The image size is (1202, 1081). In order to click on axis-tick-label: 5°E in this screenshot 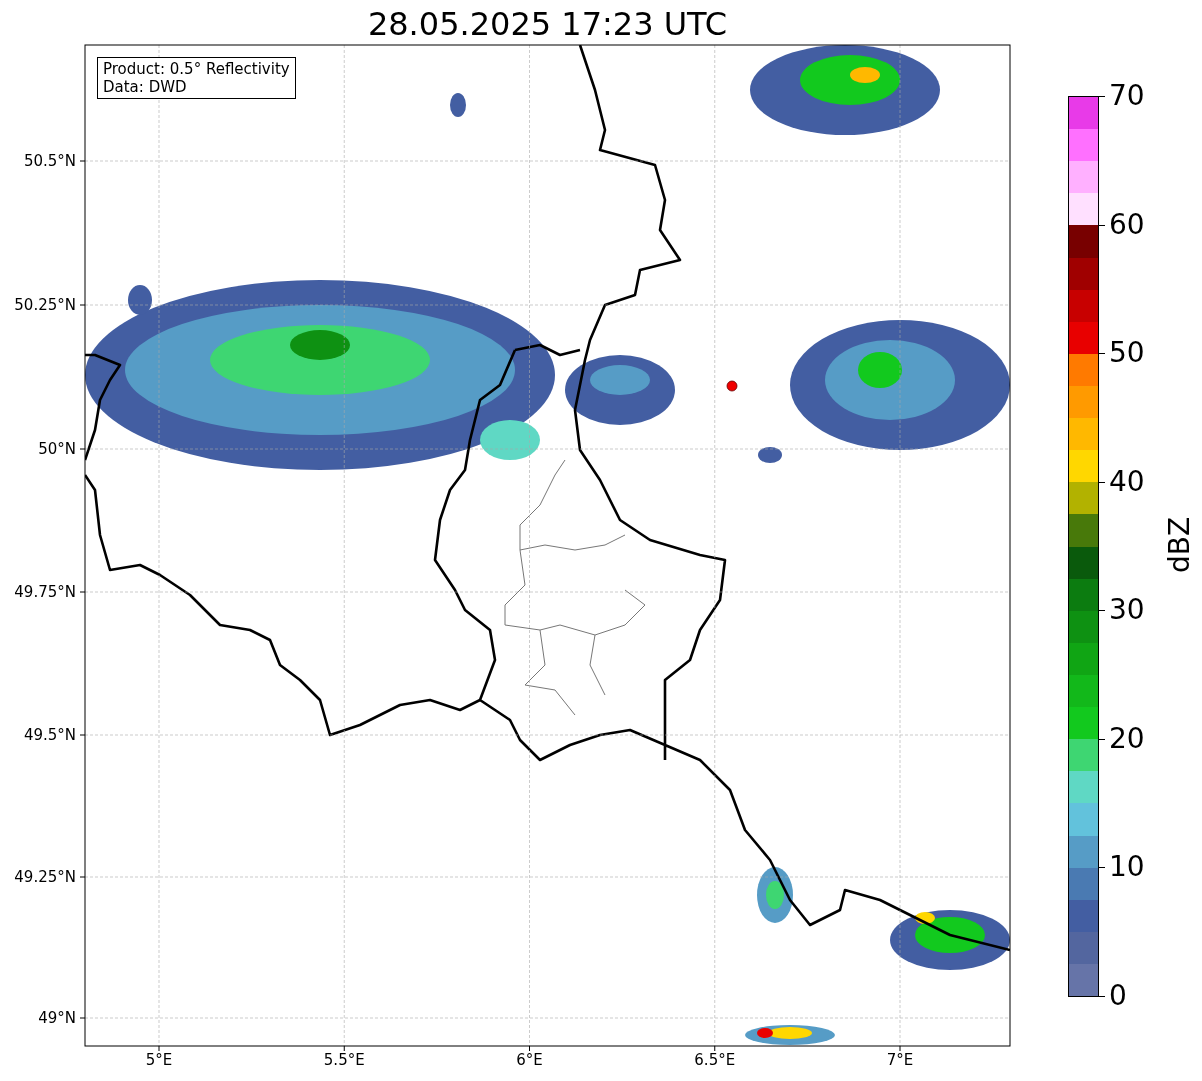, I will do `click(159, 1060)`.